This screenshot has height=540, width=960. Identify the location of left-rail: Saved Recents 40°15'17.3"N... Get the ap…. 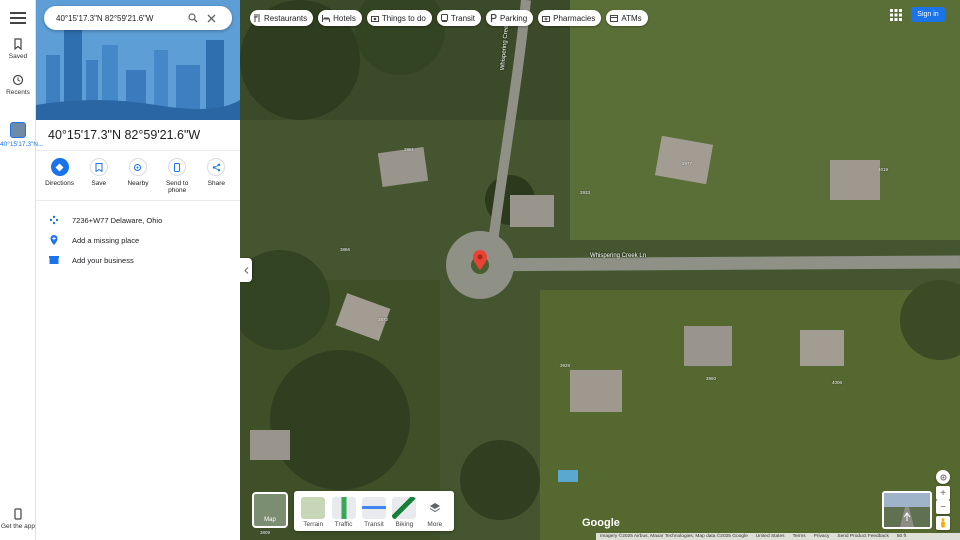
(22, 270).